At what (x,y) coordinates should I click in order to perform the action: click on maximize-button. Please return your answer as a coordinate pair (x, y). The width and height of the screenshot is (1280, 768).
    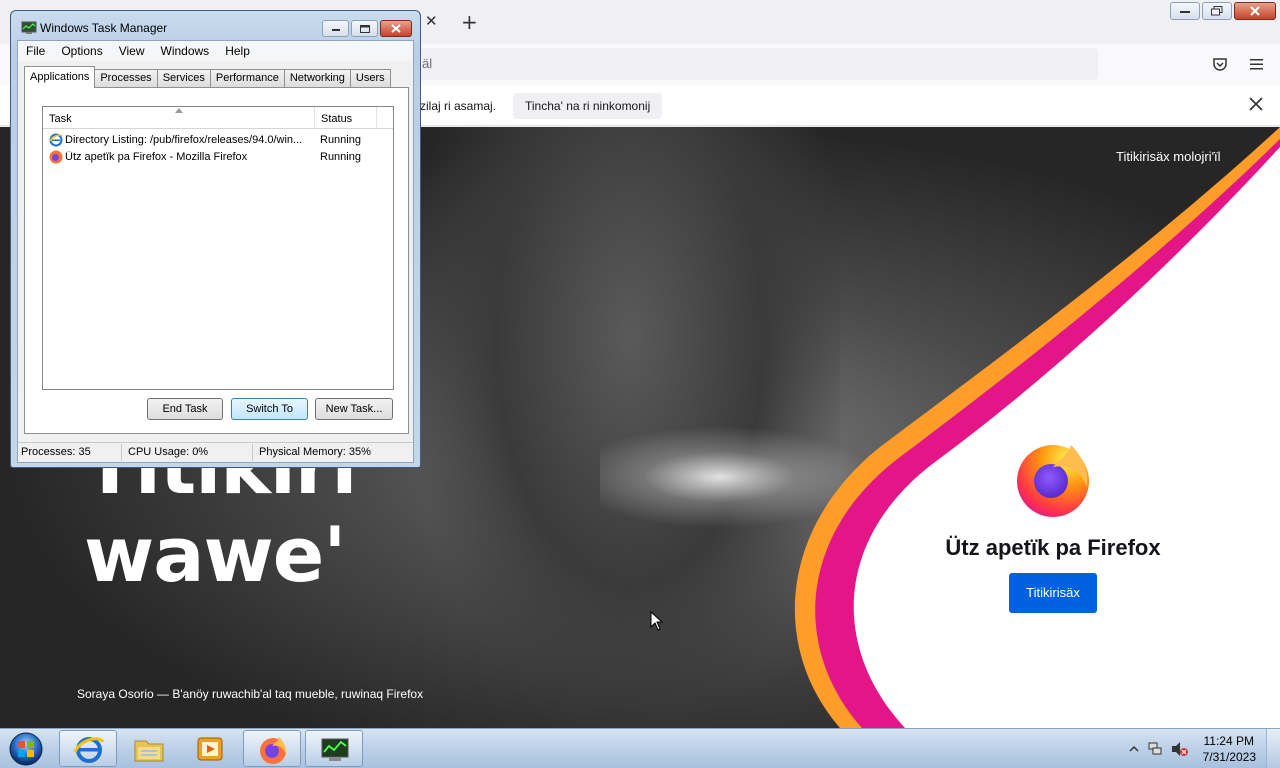
    Looking at the image, I should click on (364, 28).